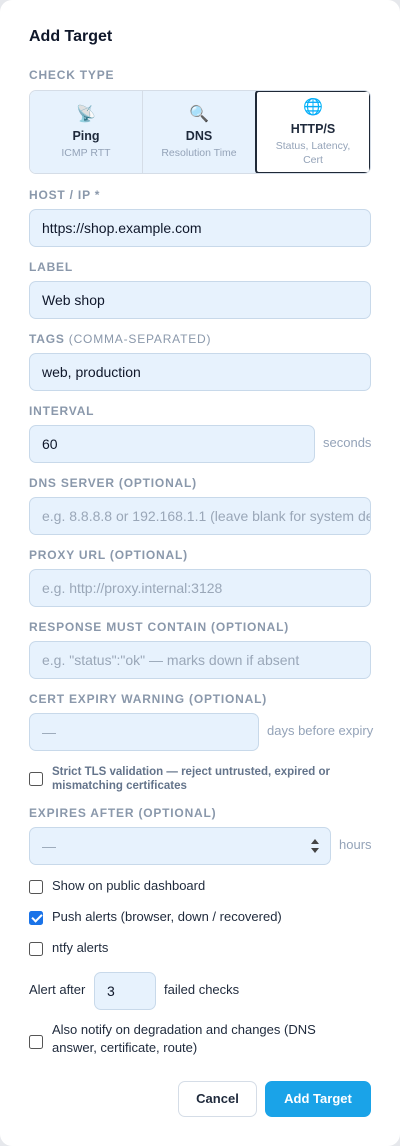  I want to click on push-alerts-label: Push alerts (browser, down / recovered), so click(167, 916).